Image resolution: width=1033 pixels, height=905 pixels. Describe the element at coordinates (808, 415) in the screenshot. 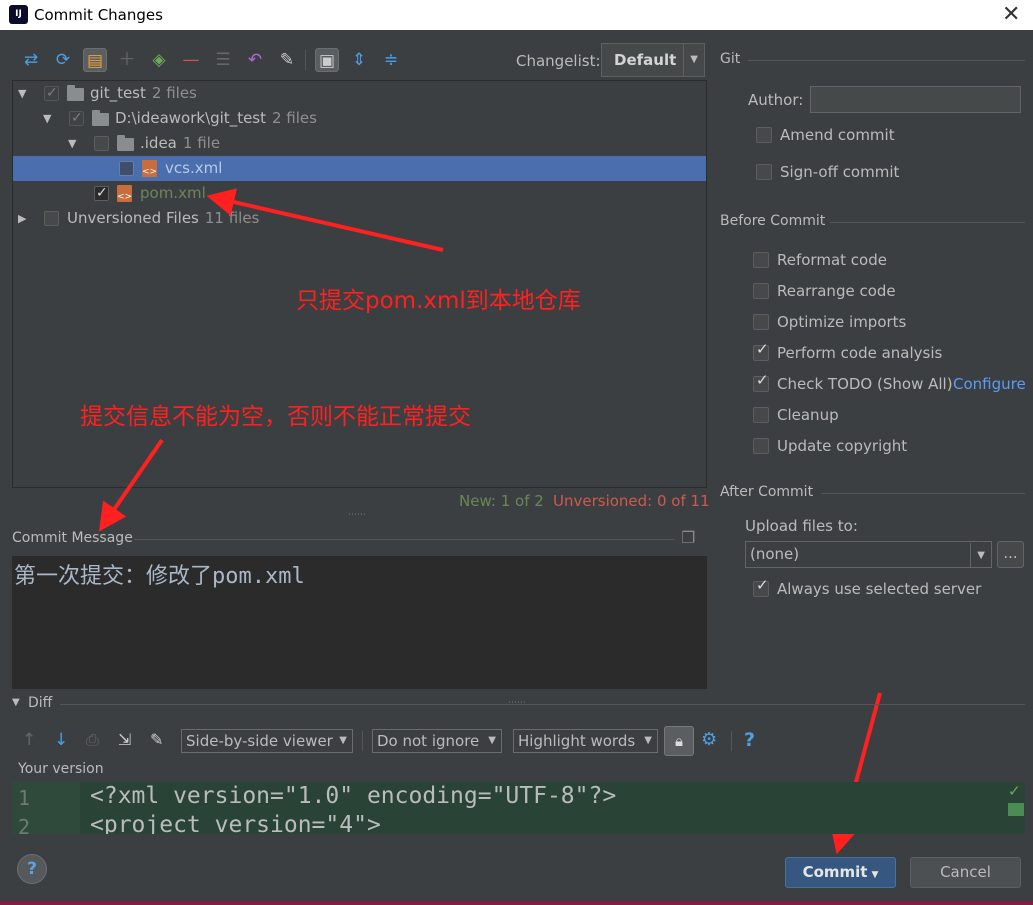

I see `cleanup-label: Cleanup` at that location.